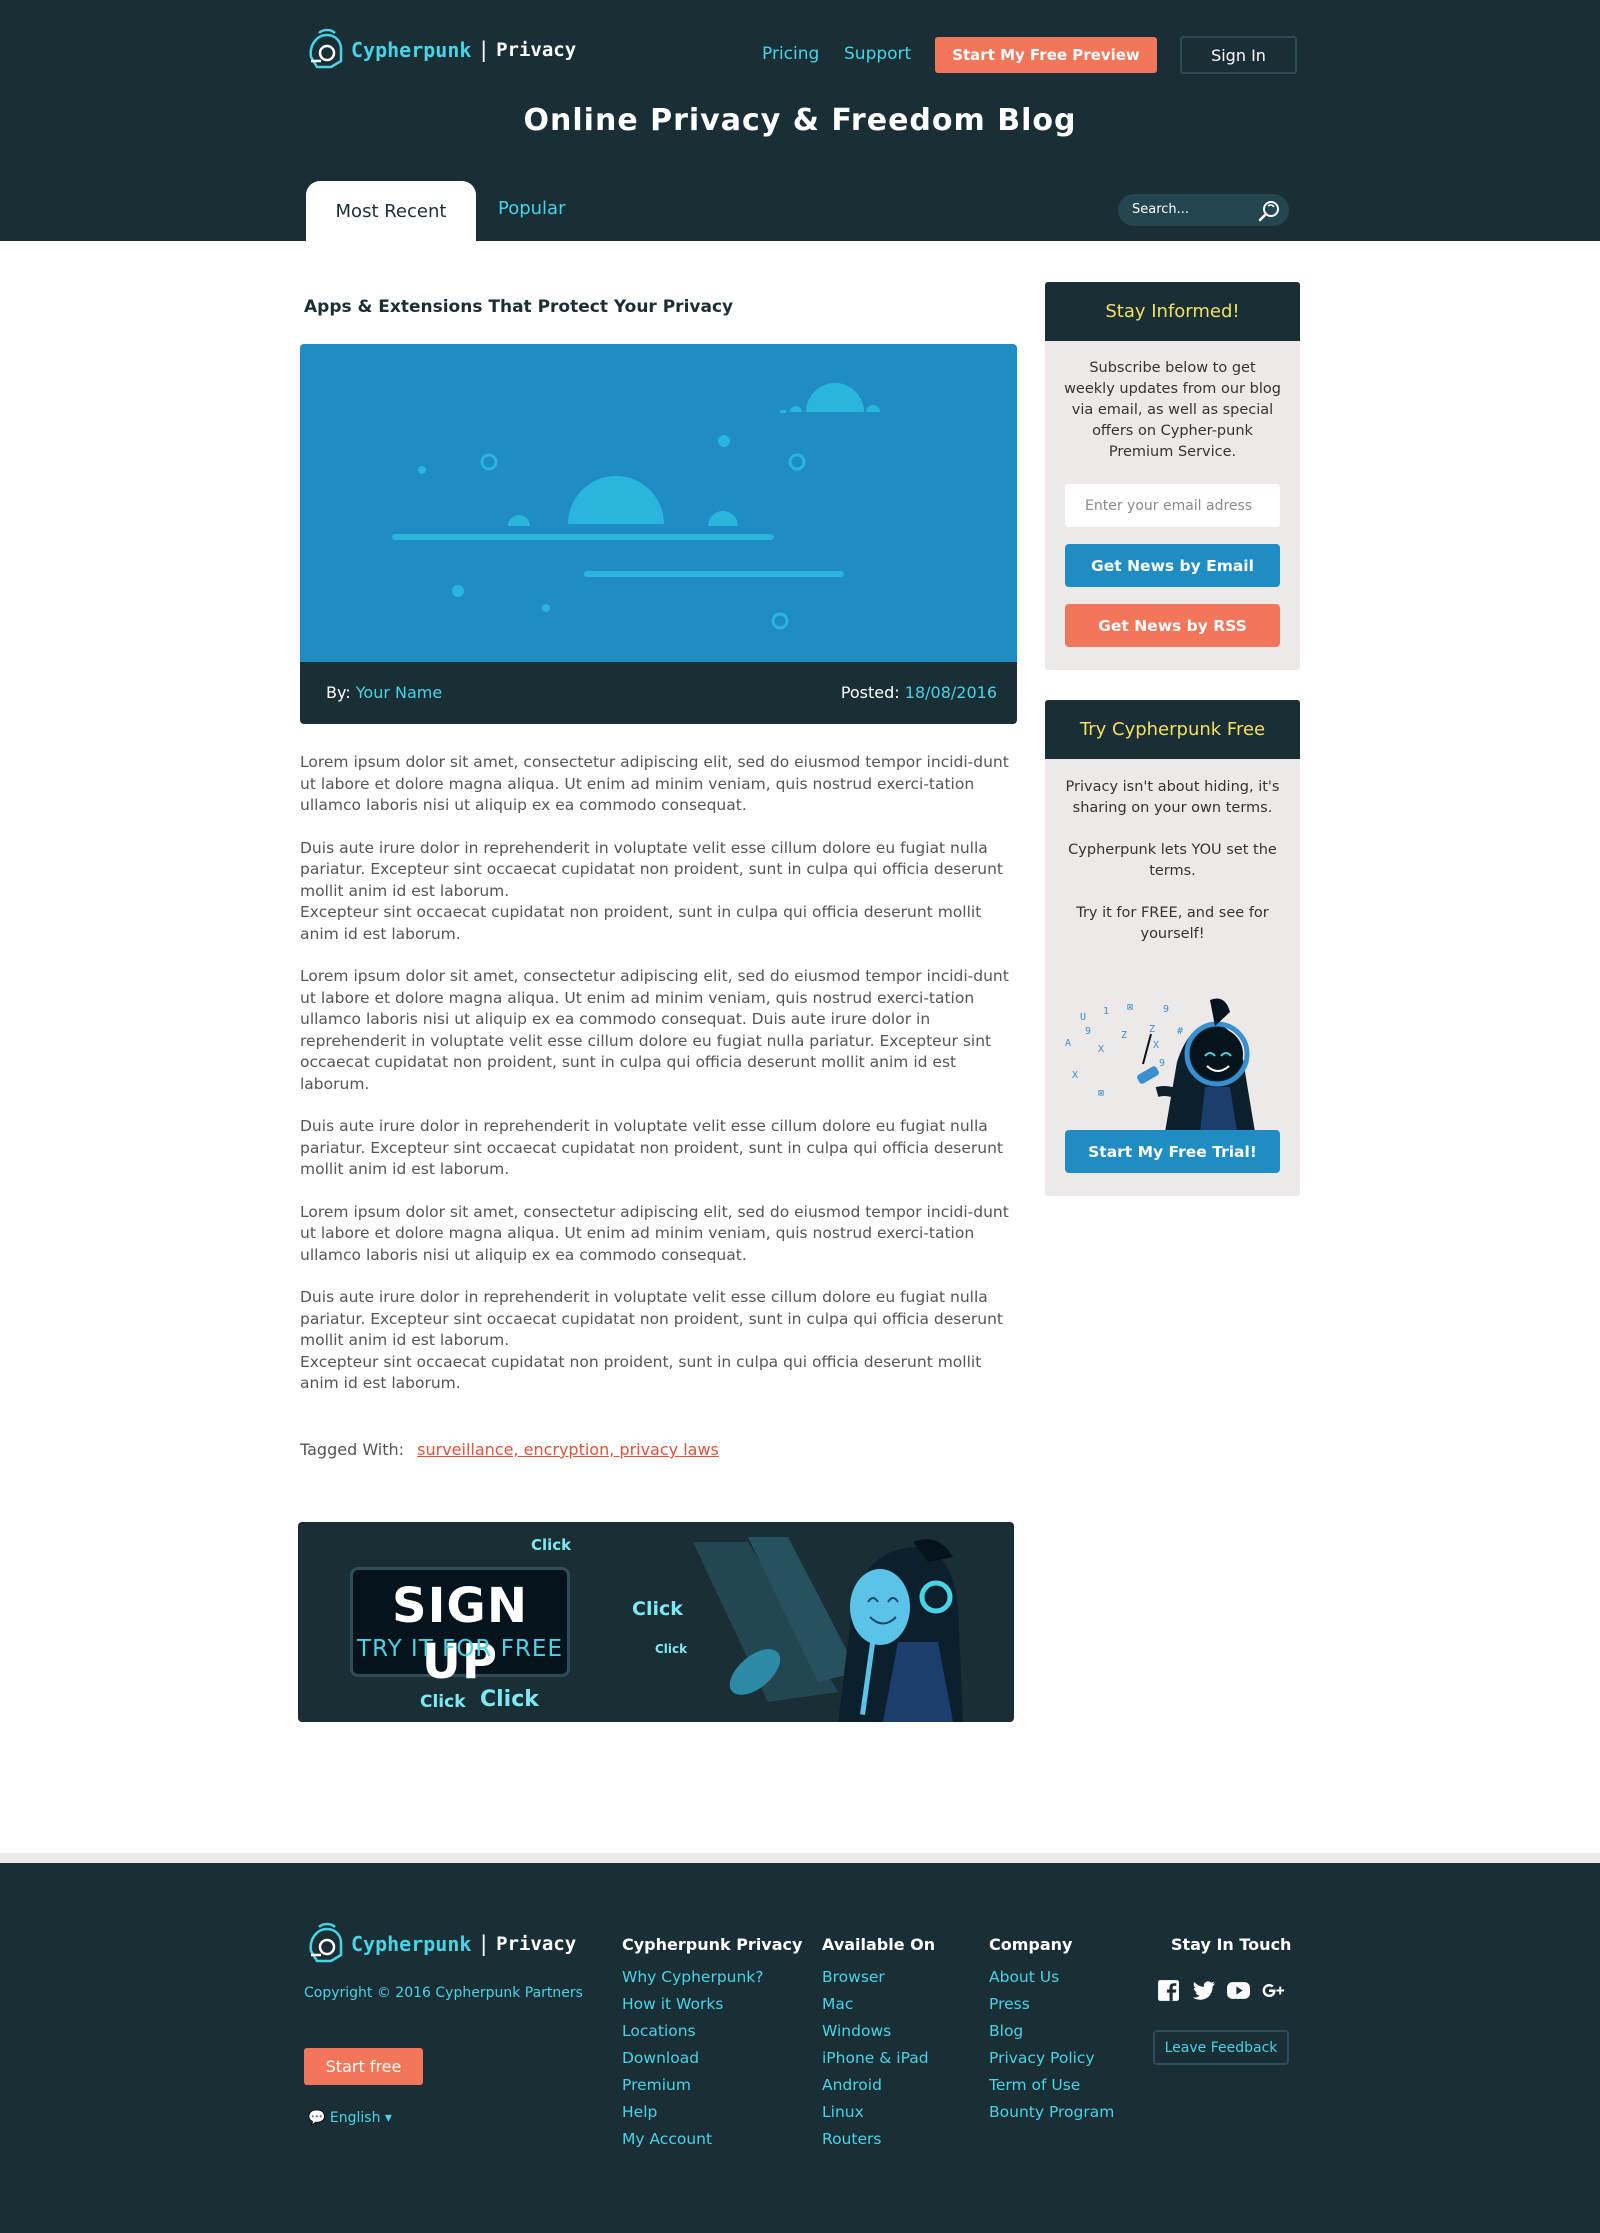 This screenshot has width=1600, height=2233. Describe the element at coordinates (1238, 55) in the screenshot. I see `sign-in-button: Sign In` at that location.